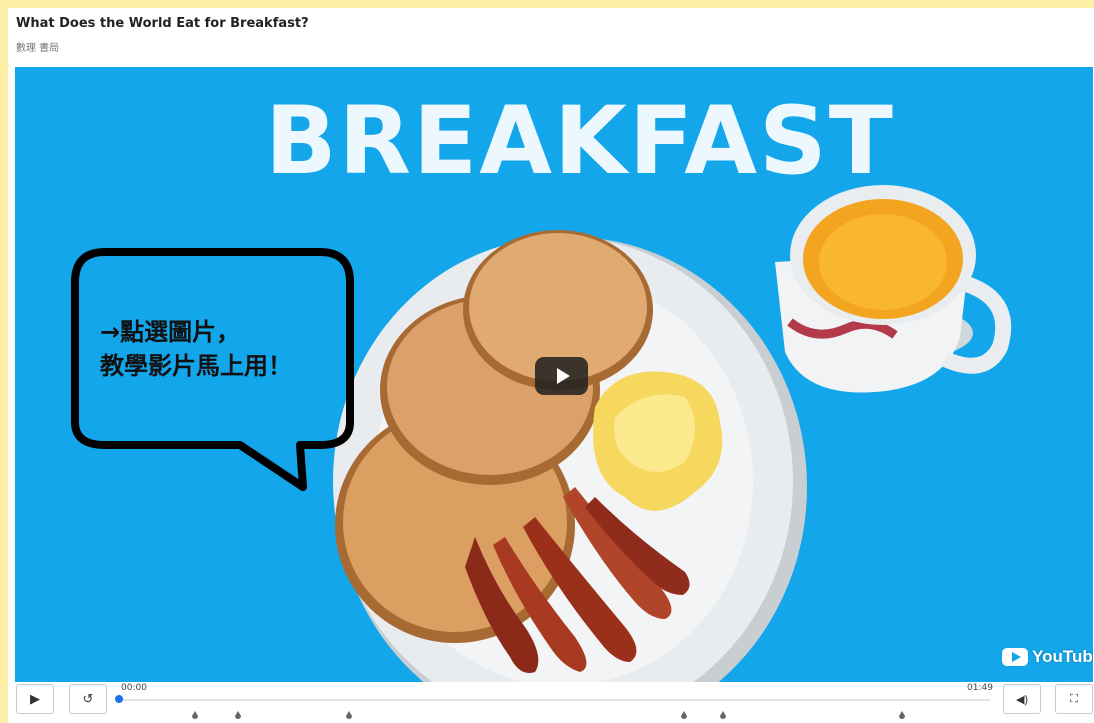 The height and width of the screenshot is (723, 1094). I want to click on play-icon: ▶, so click(35, 698).